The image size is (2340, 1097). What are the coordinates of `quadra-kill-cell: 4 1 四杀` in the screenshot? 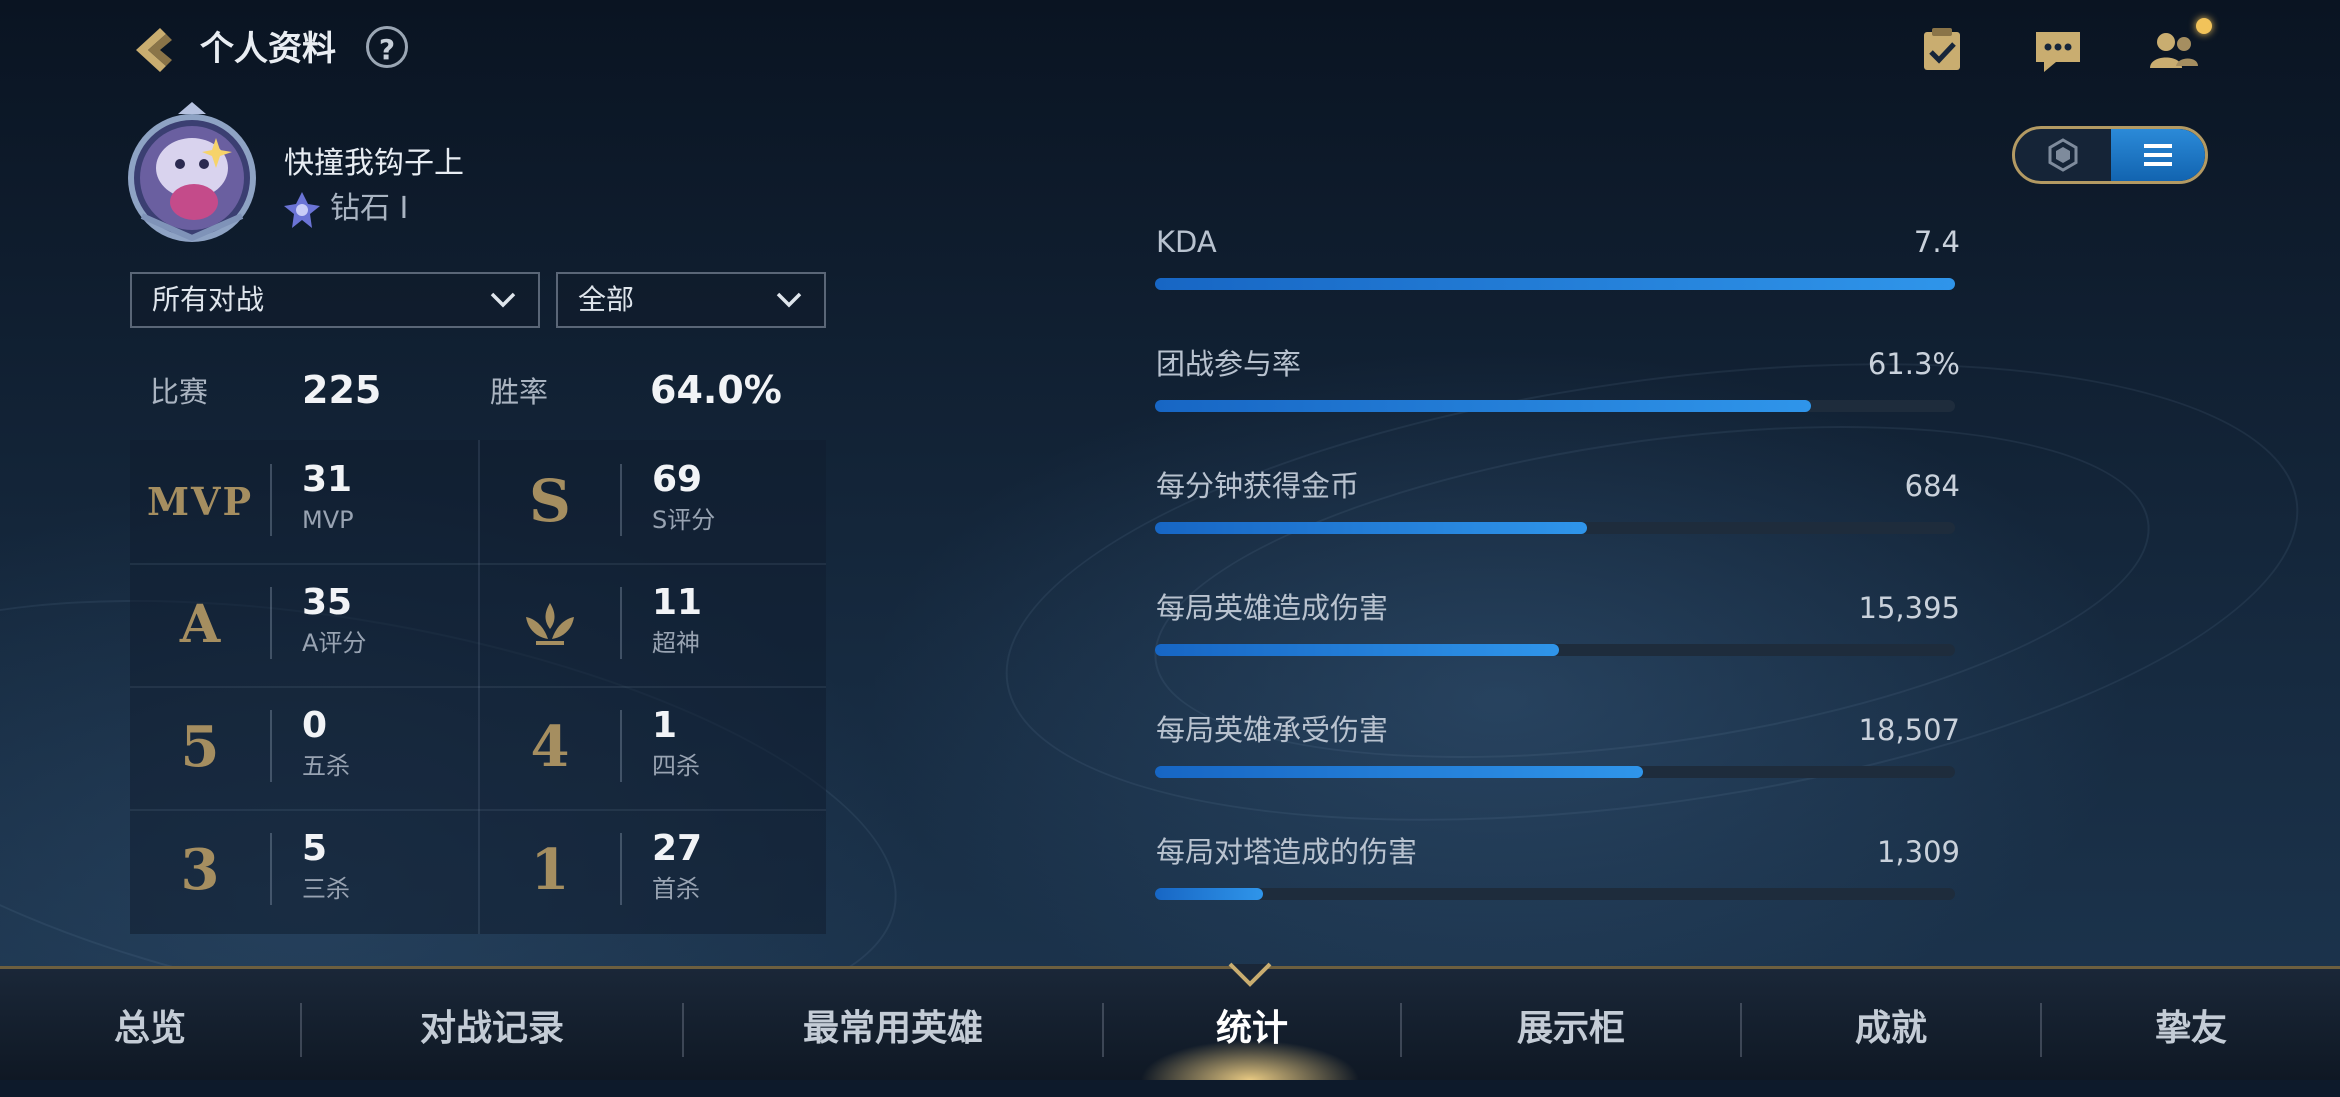 It's located at (654, 747).